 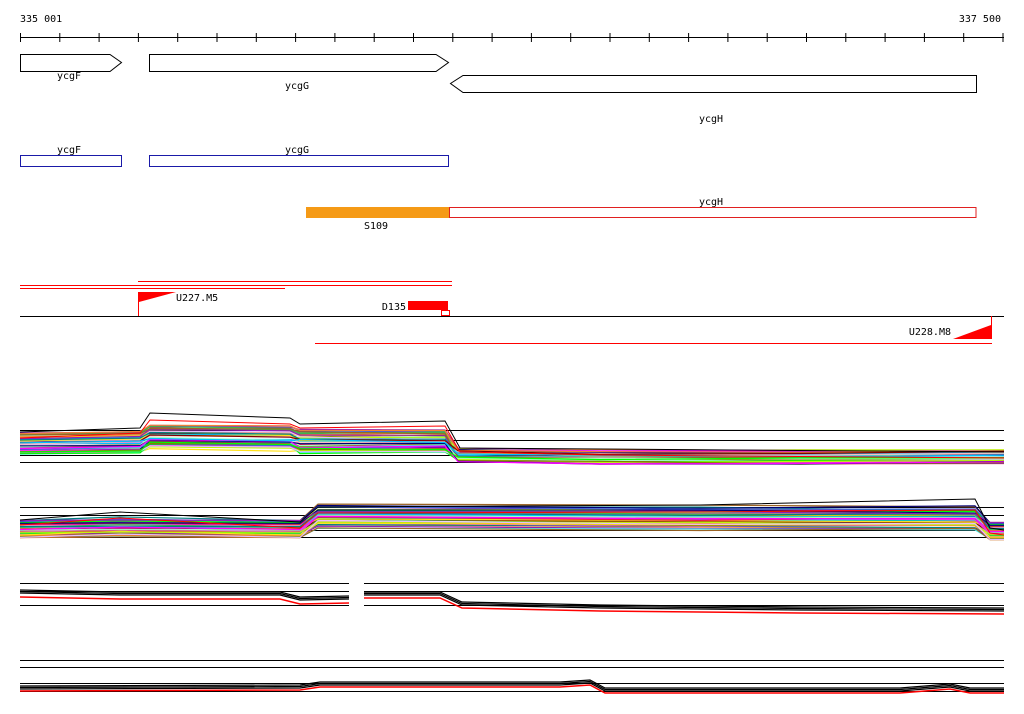 I want to click on gene-label-ycgg: ycgG, so click(x=297, y=86).